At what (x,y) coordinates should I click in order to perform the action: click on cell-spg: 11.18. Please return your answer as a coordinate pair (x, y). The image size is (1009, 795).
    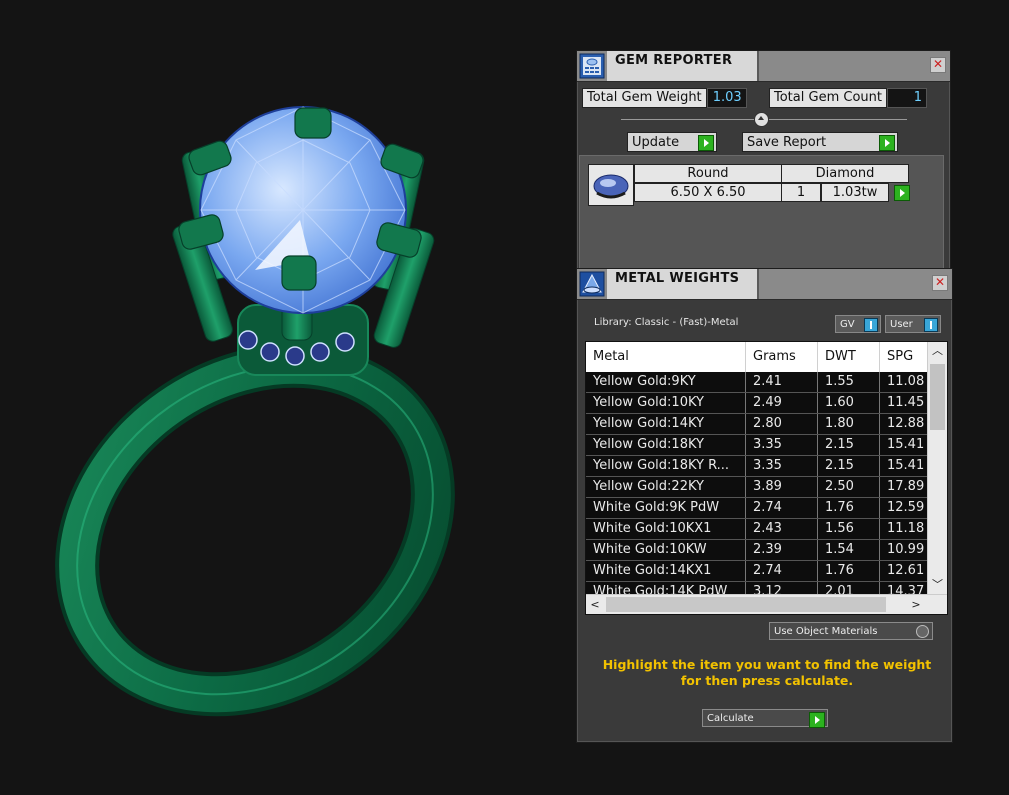
    Looking at the image, I should click on (903, 529).